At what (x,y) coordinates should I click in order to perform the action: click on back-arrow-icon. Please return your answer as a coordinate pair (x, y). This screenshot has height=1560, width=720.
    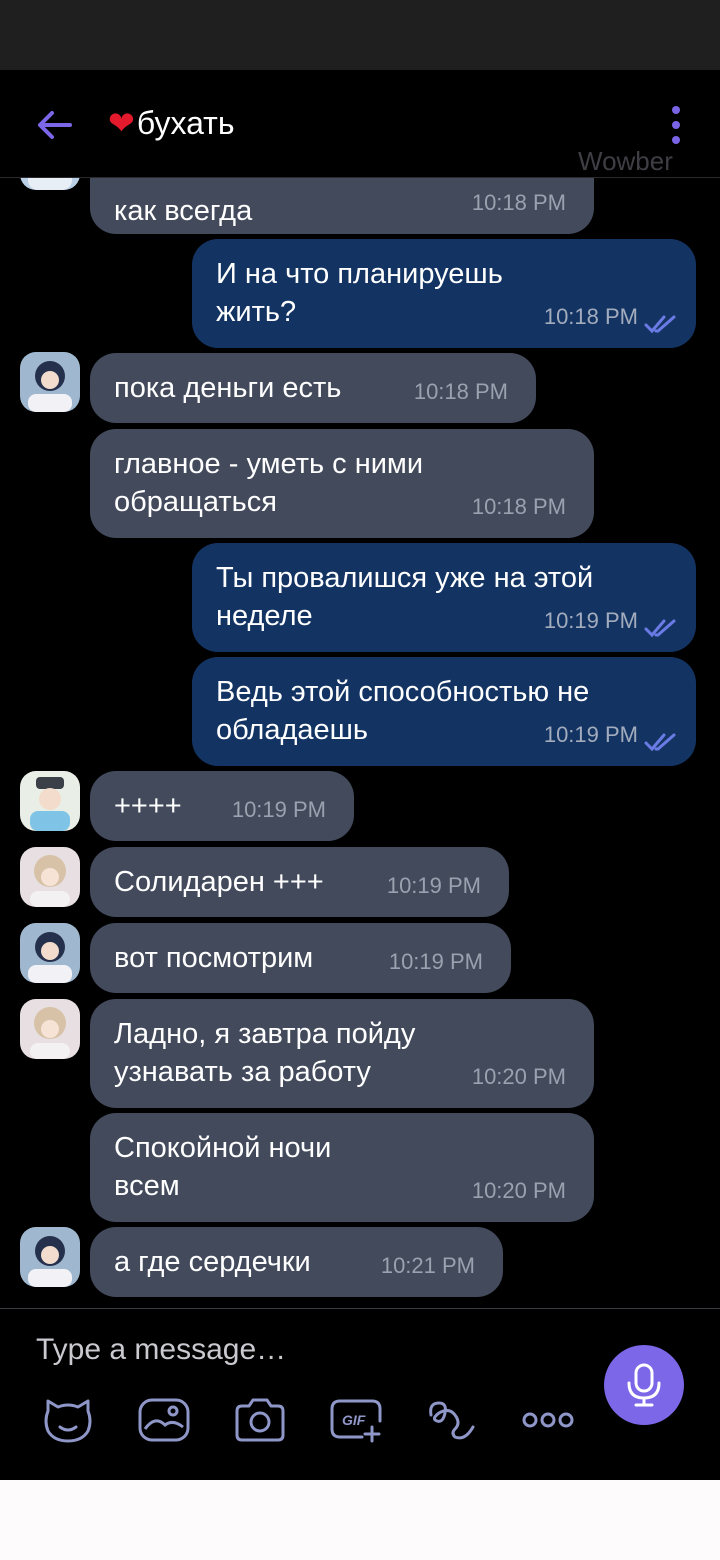
    Looking at the image, I should click on (55, 125).